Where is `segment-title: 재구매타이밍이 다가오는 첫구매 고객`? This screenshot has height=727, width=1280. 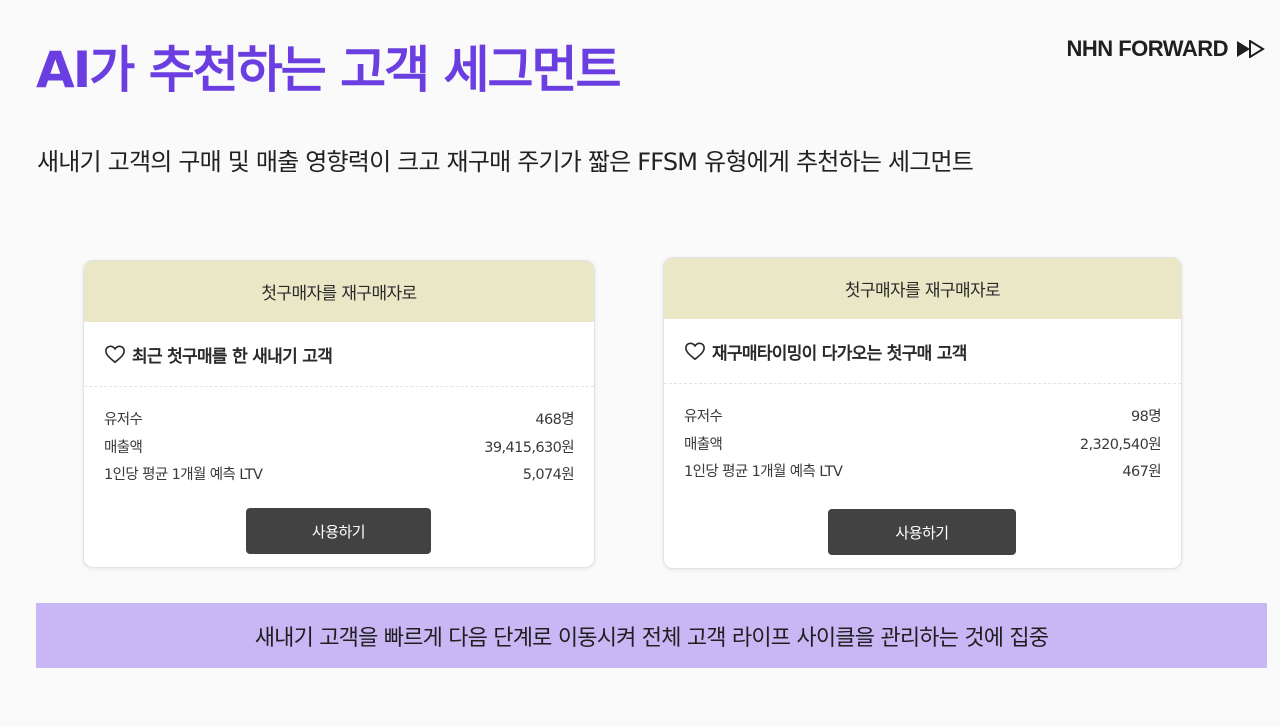 segment-title: 재구매타이밍이 다가오는 첫구매 고객 is located at coordinates (839, 353).